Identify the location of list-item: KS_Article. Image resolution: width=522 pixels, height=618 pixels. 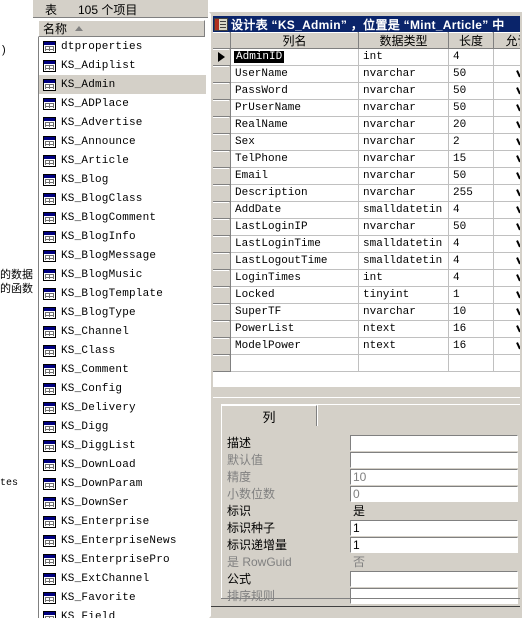
(122, 160).